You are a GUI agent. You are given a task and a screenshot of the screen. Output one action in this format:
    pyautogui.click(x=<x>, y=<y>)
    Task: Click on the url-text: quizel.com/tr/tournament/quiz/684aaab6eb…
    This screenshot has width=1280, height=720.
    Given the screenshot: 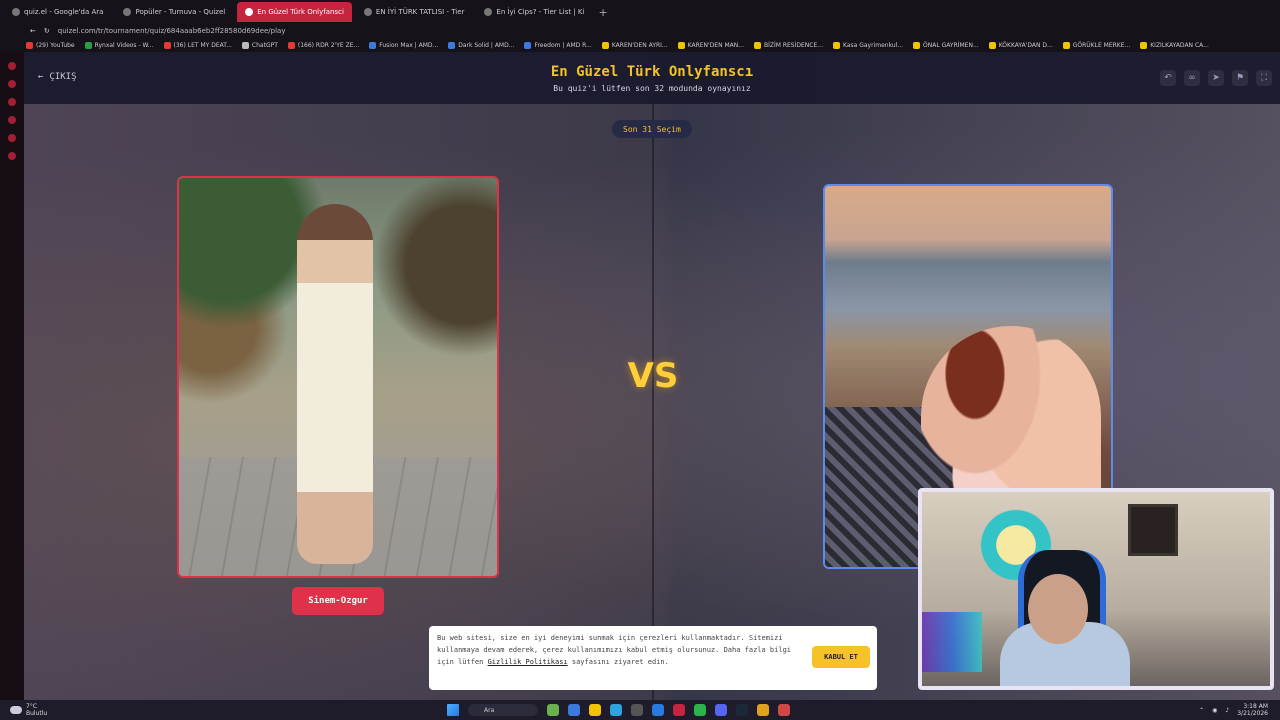 What is the action you would take?
    pyautogui.click(x=172, y=31)
    